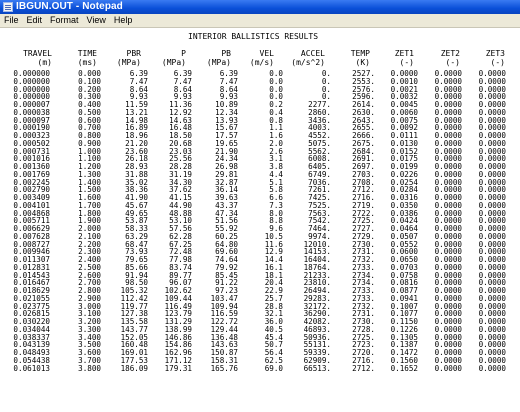  What do you see at coordinates (8, 7) in the screenshot?
I see `notepad-icon` at bounding box center [8, 7].